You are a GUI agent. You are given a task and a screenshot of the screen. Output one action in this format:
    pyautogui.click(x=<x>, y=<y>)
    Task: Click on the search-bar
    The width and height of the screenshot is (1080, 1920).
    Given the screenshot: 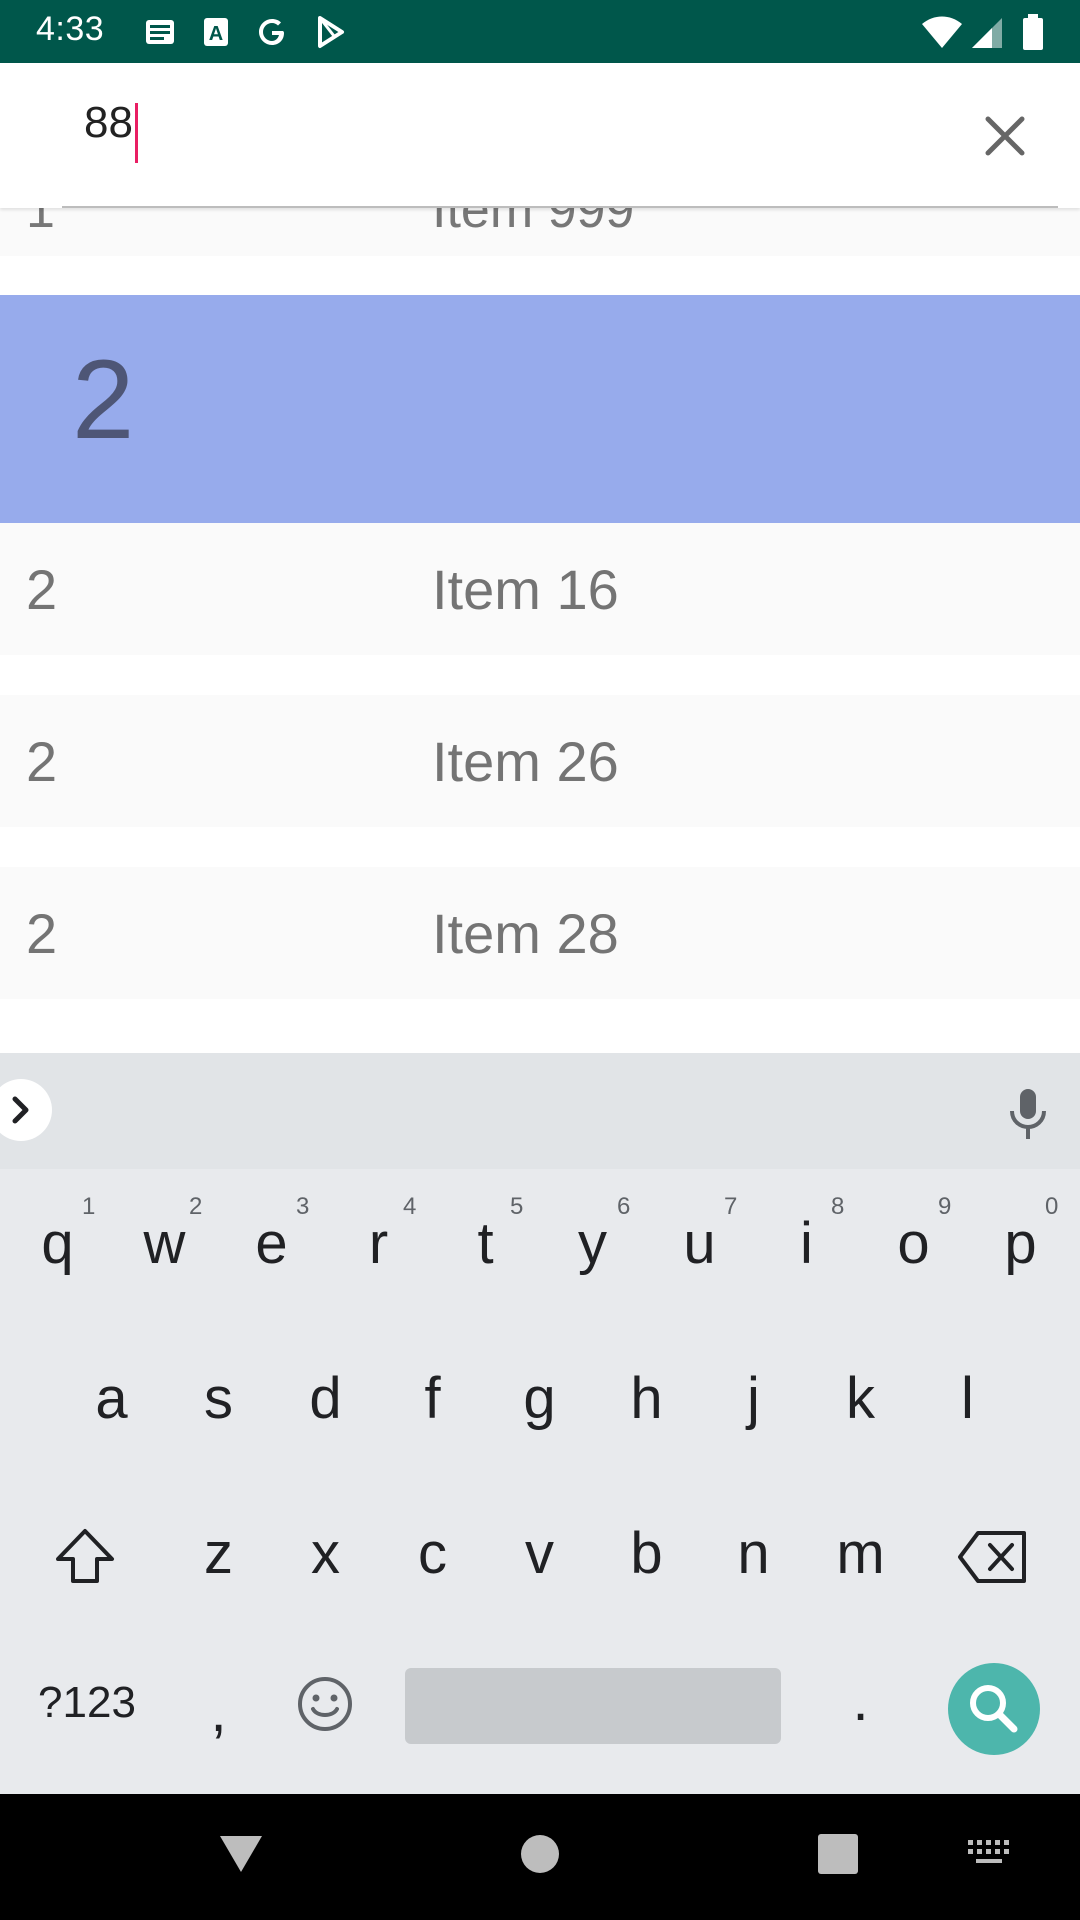 What is the action you would take?
    pyautogui.click(x=540, y=135)
    